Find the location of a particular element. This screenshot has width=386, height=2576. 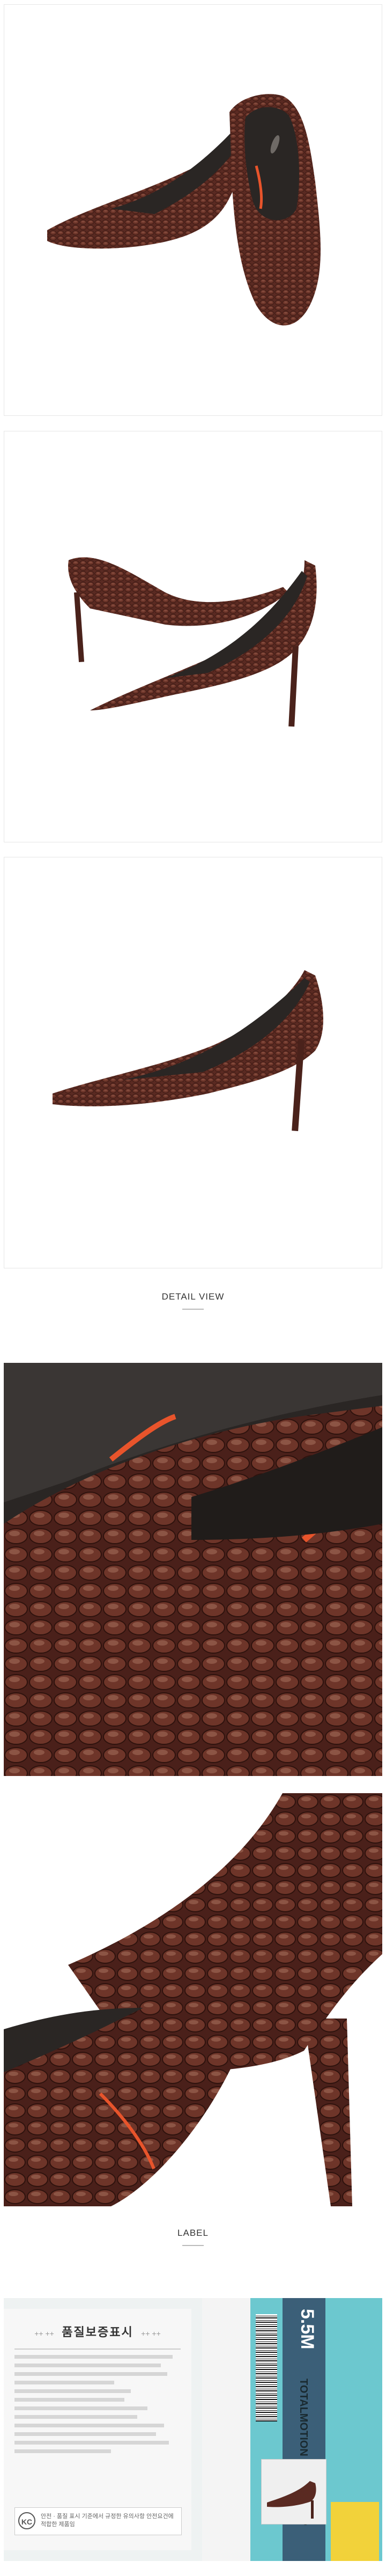

shoe-size: 5.5M is located at coordinates (307, 2329).